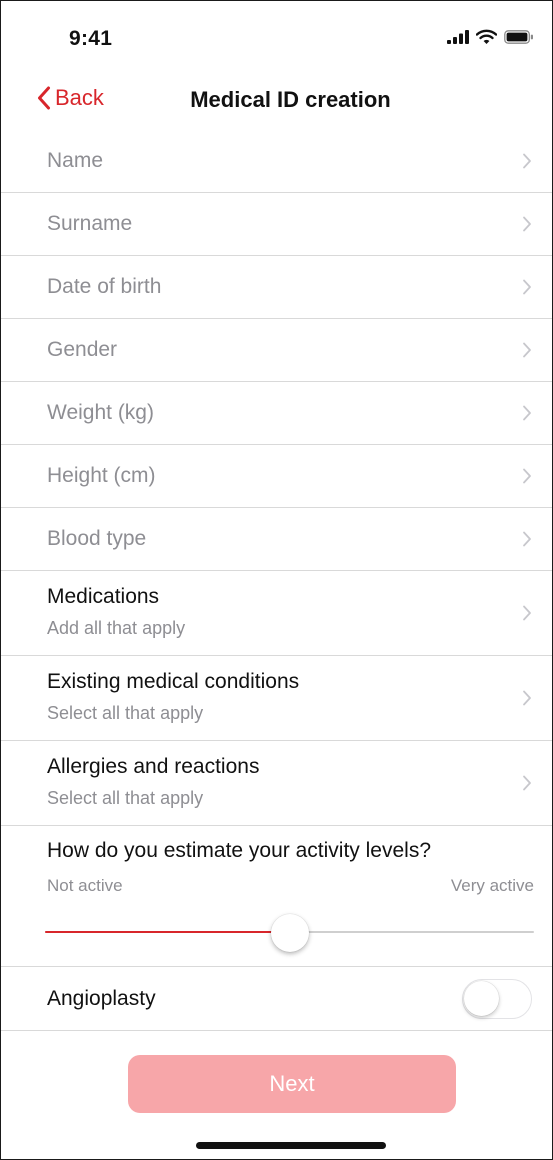  What do you see at coordinates (276, 161) in the screenshot?
I see `name-field: Name` at bounding box center [276, 161].